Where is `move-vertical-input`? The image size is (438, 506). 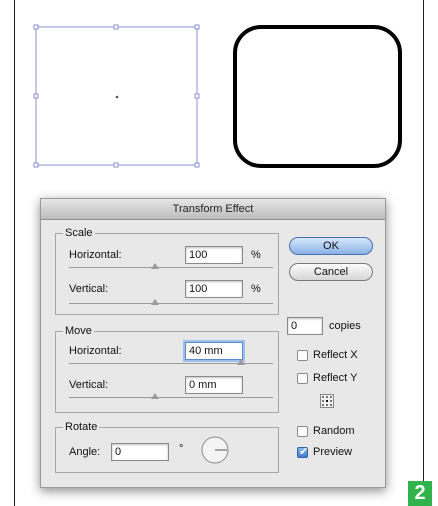 move-vertical-input is located at coordinates (214, 385).